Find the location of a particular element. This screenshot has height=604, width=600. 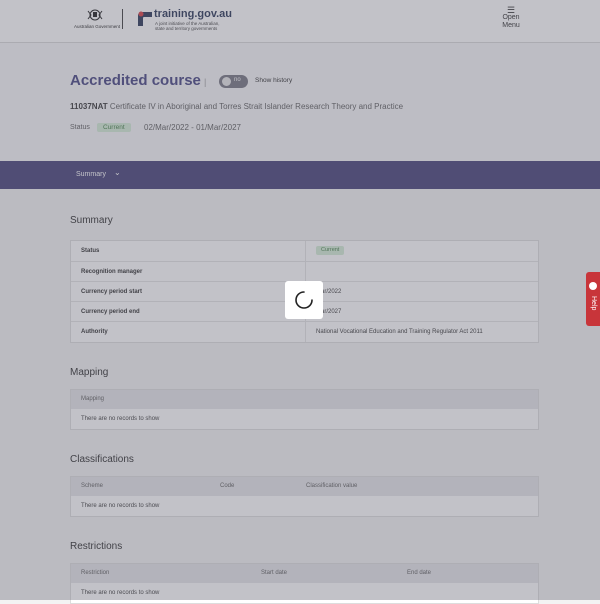

loading-spinner-box is located at coordinates (304, 300).